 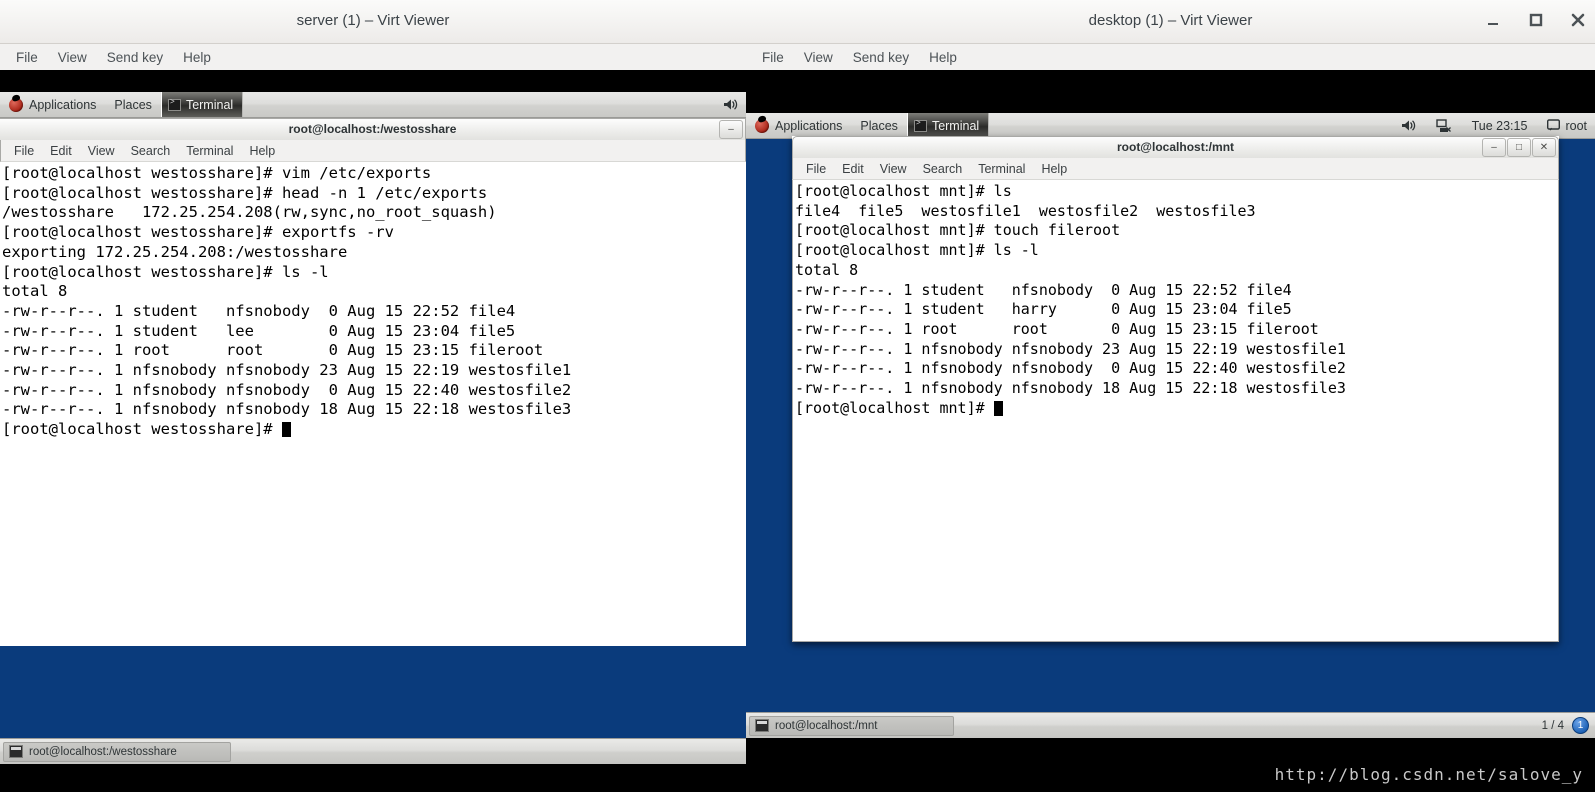 I want to click on left-window-menubar: File View Send key Help, so click(x=373, y=57).